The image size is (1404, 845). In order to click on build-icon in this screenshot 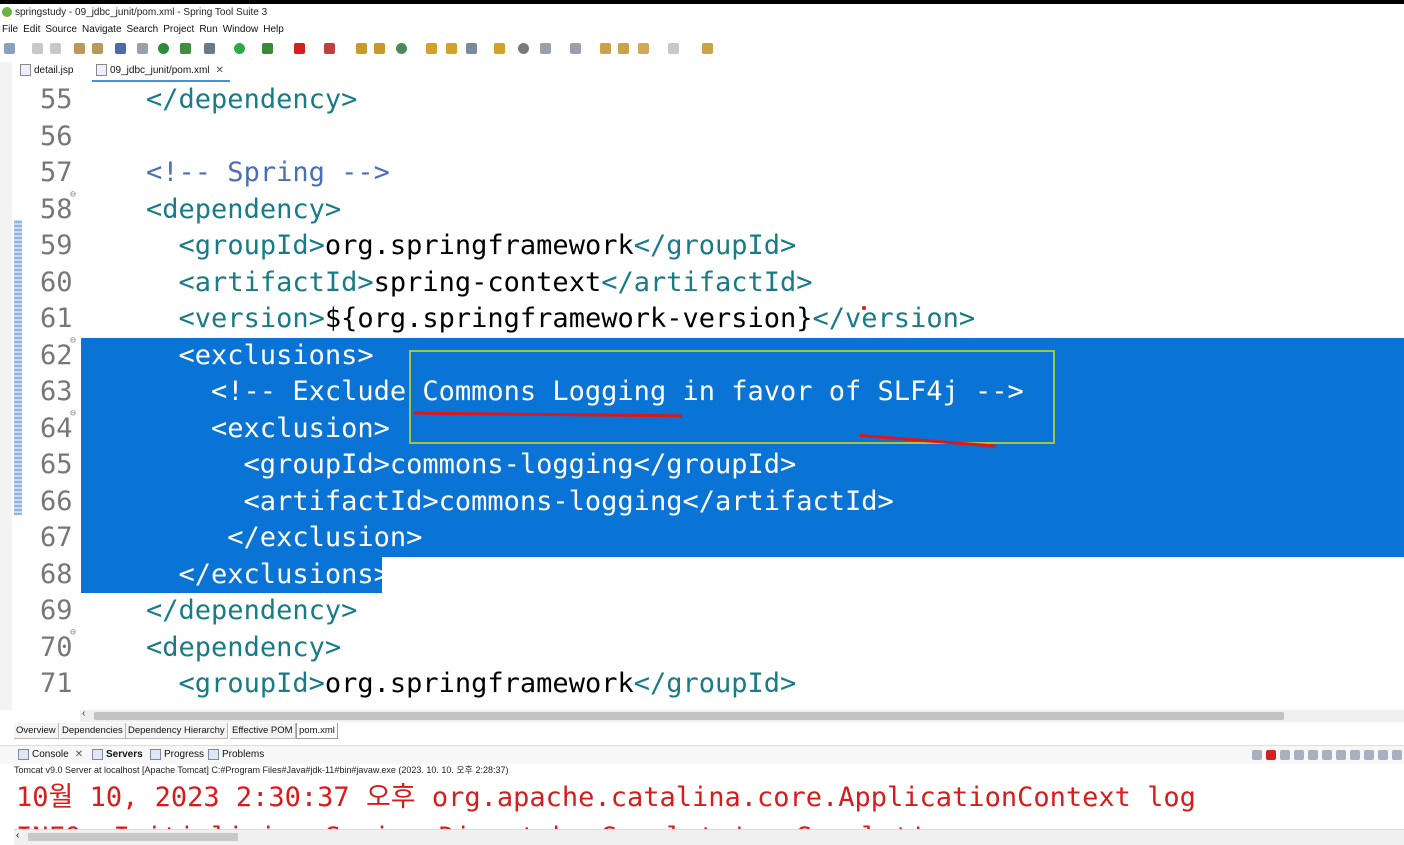, I will do `click(79, 48)`.